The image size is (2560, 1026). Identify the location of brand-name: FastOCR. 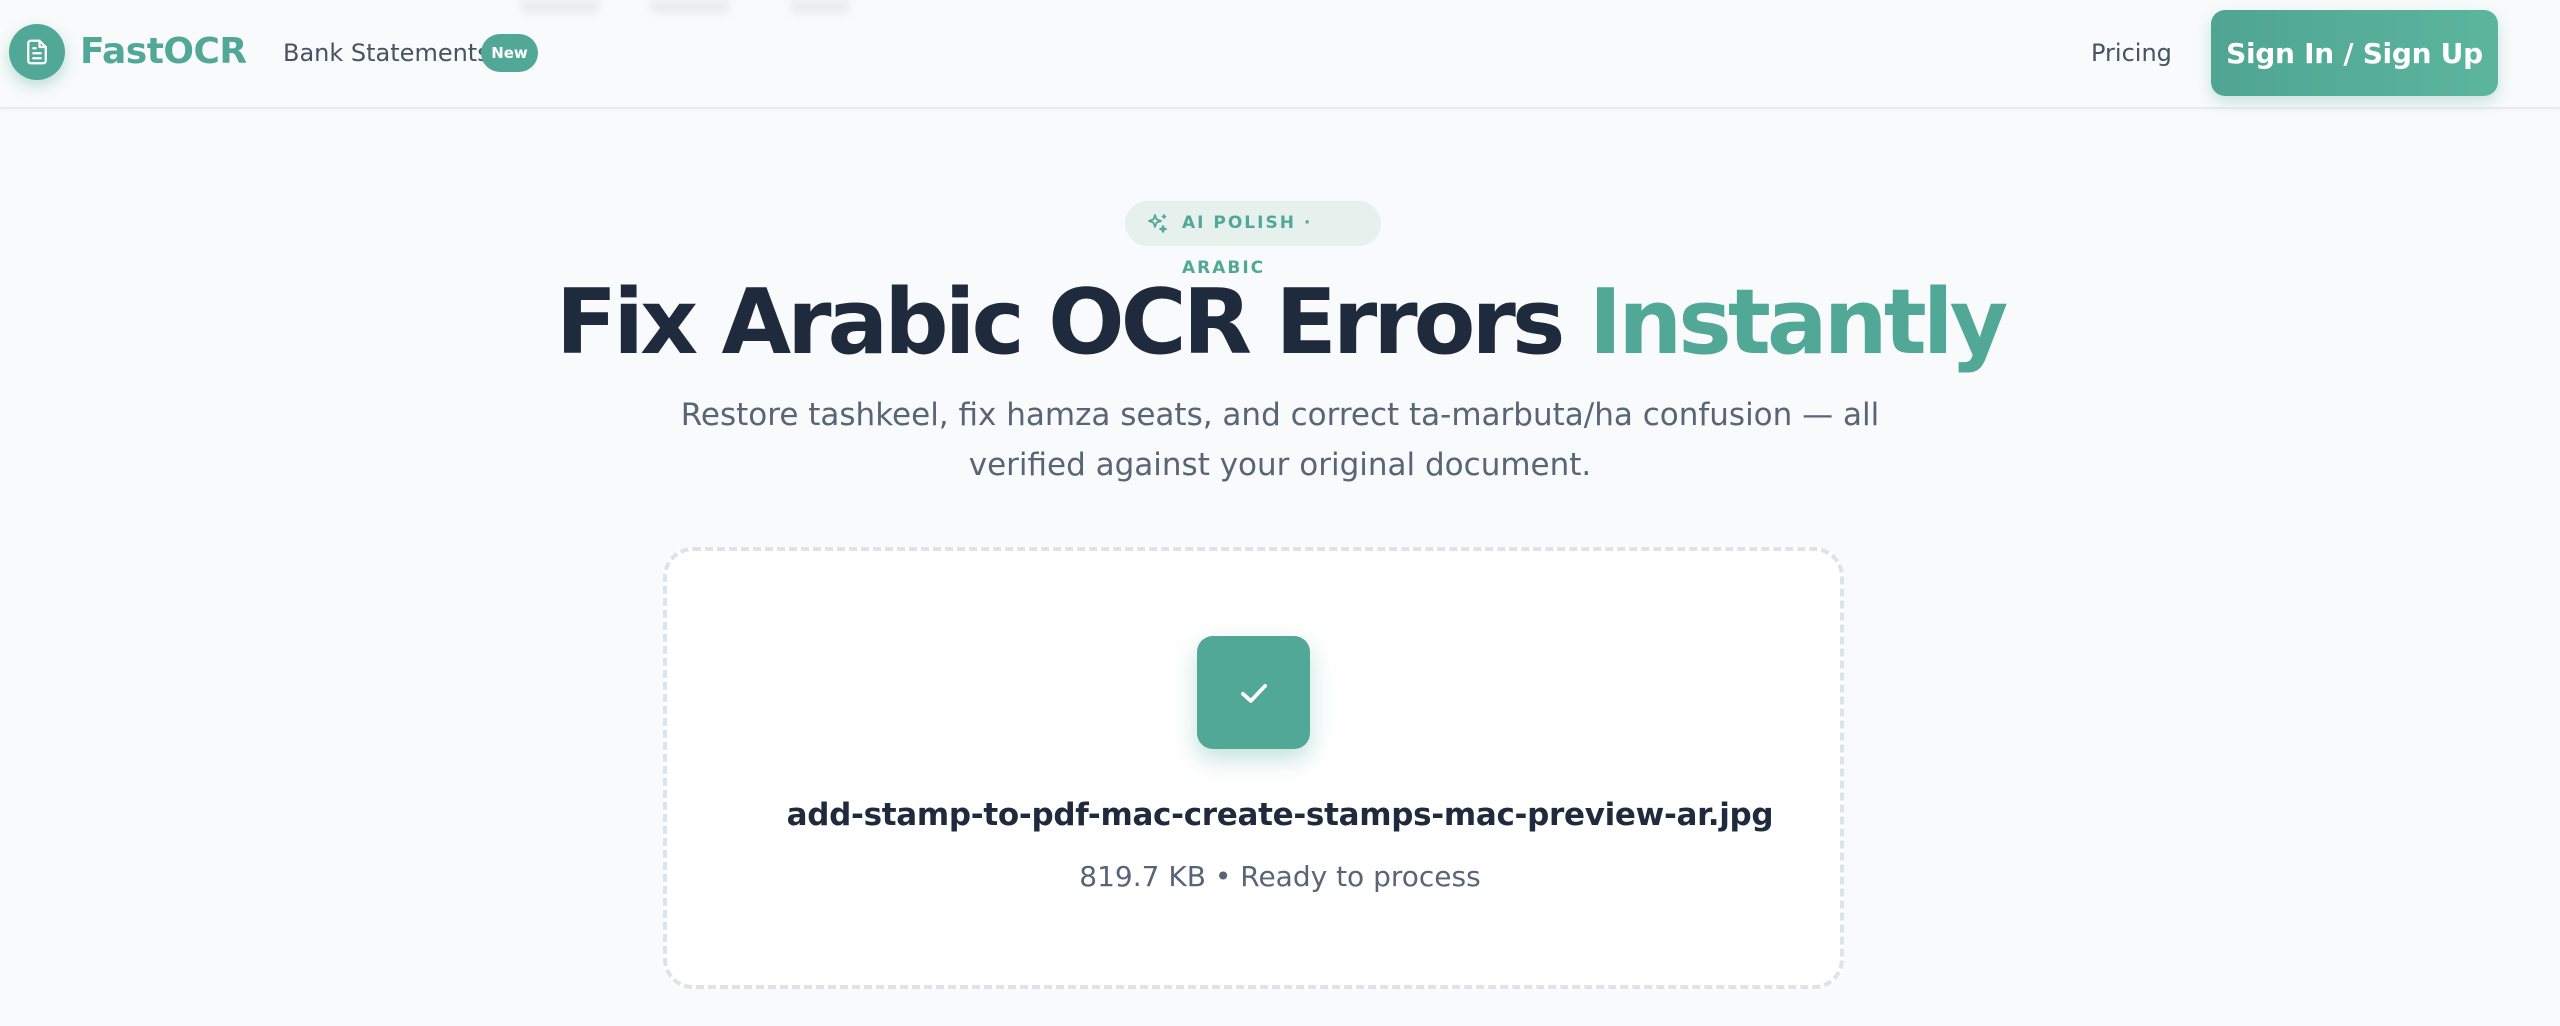
(163, 52).